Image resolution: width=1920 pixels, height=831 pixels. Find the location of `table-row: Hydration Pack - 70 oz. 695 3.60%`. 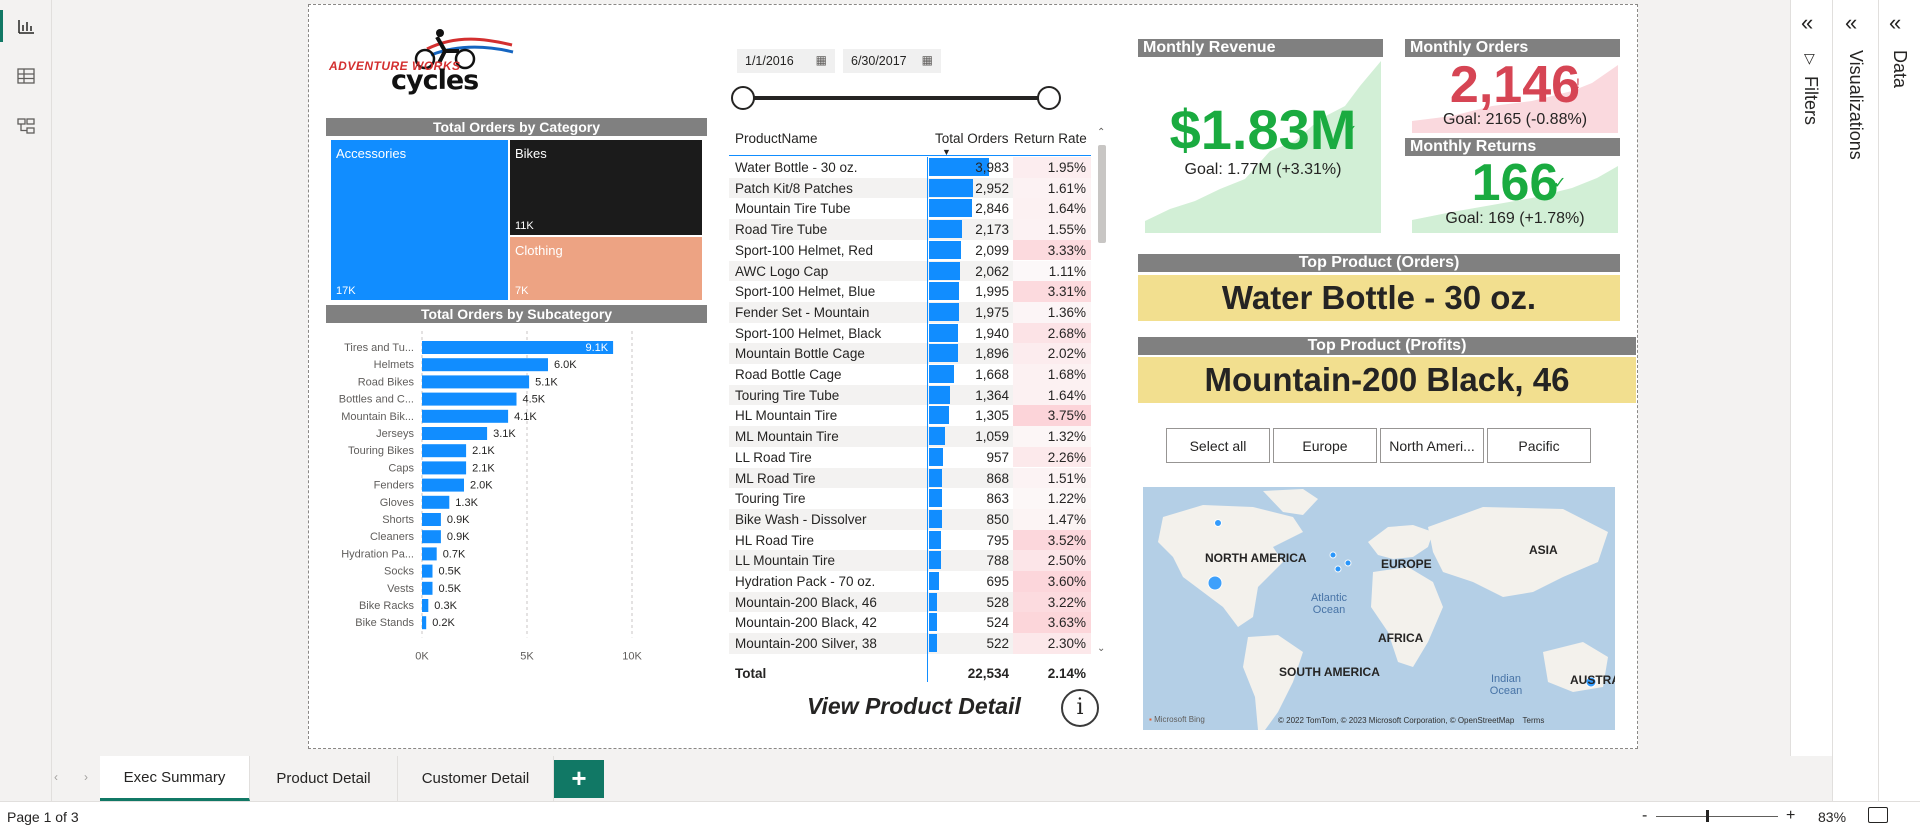

table-row: Hydration Pack - 70 oz. 695 3.60% is located at coordinates (910, 581).